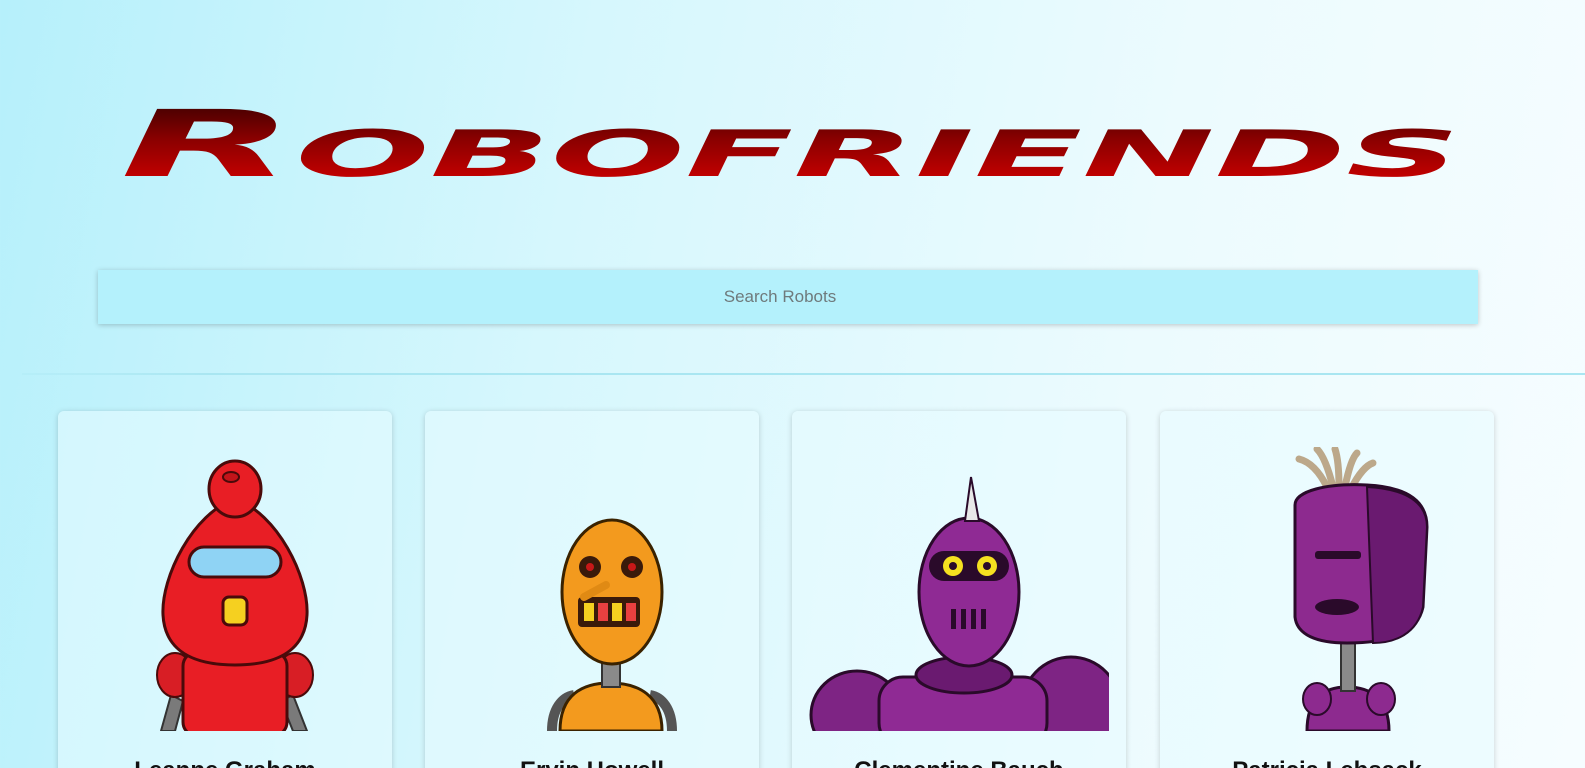  I want to click on robot-card: Leanne Graham, so click(225, 589).